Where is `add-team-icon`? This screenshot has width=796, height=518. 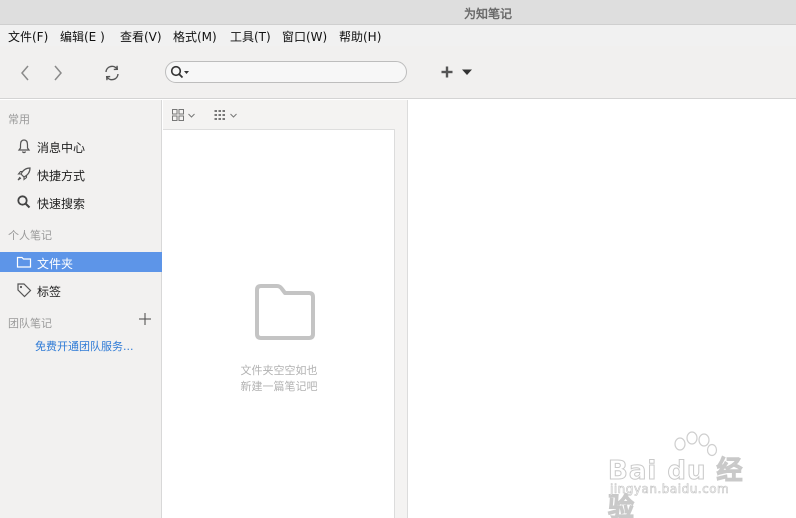 add-team-icon is located at coordinates (145, 319).